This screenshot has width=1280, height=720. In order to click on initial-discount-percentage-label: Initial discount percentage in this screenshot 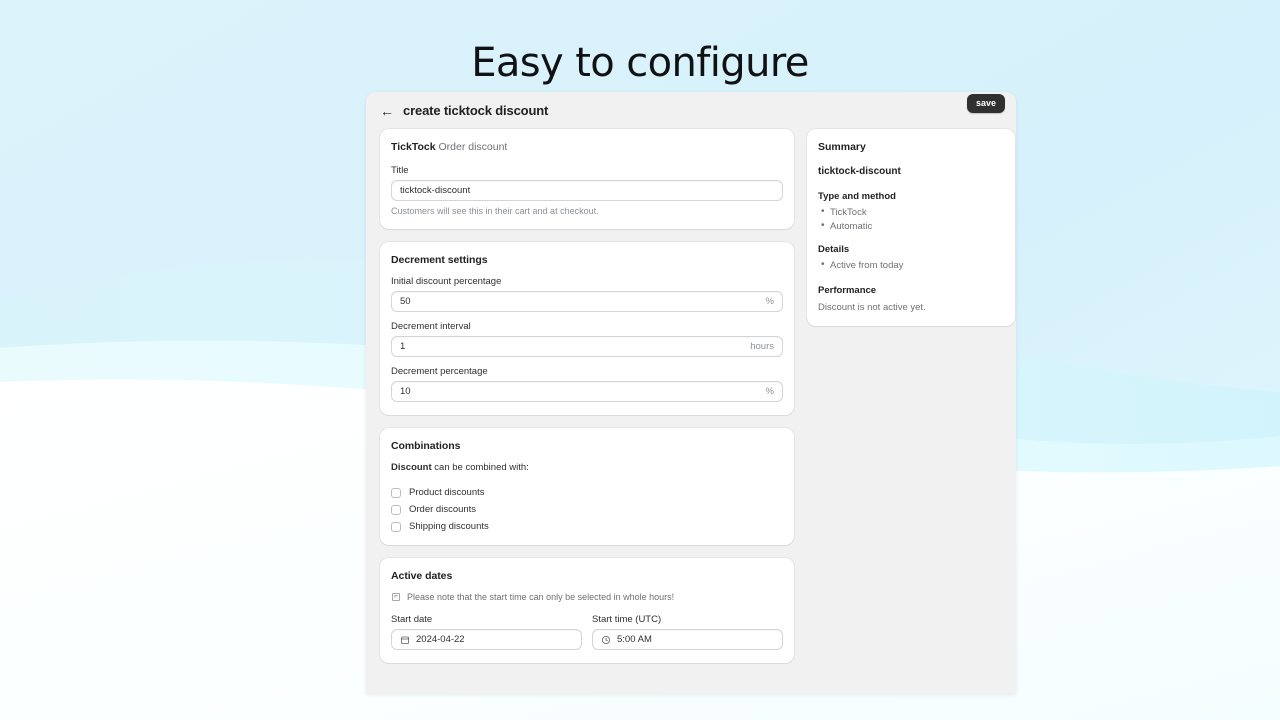, I will do `click(446, 281)`.